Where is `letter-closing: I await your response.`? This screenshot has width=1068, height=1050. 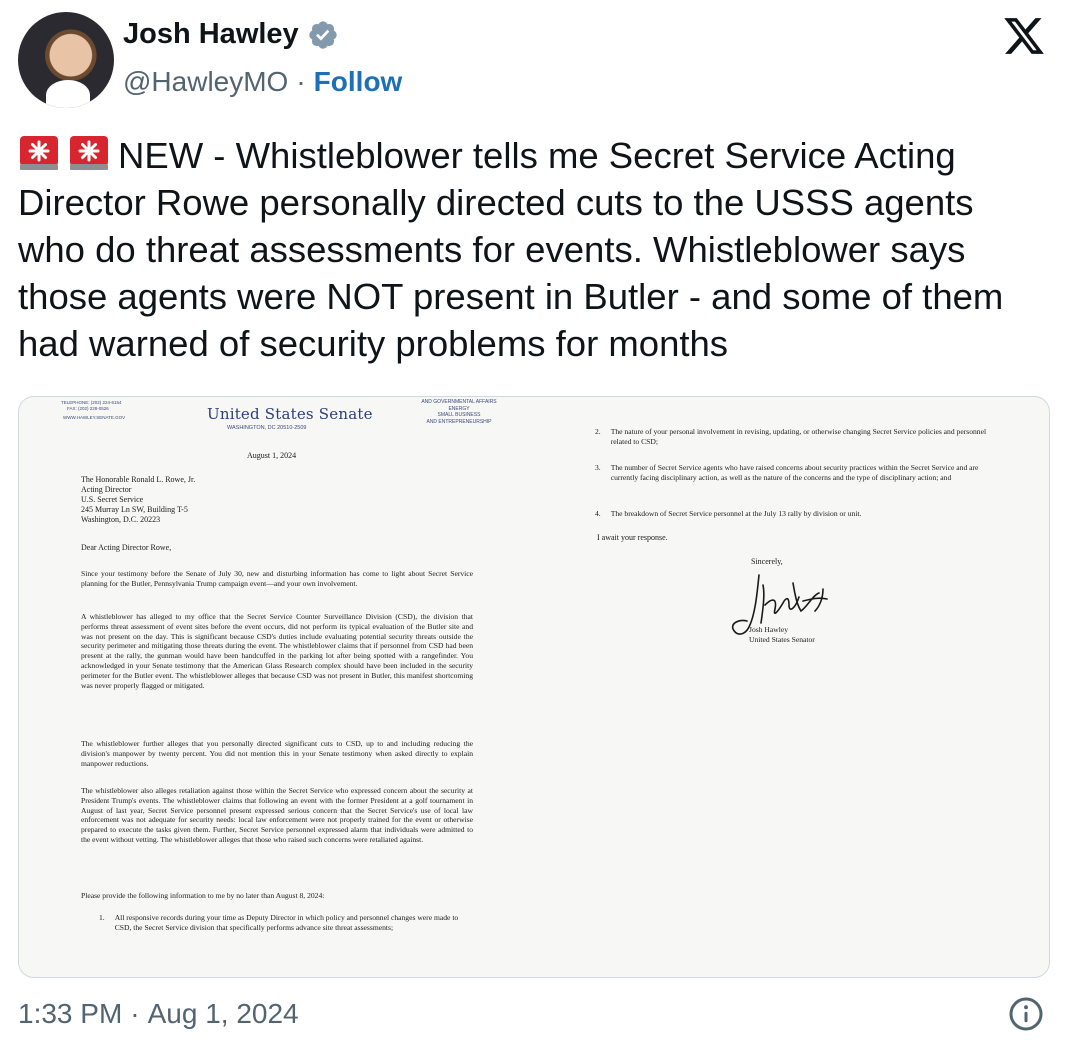 letter-closing: I await your response. is located at coordinates (632, 537).